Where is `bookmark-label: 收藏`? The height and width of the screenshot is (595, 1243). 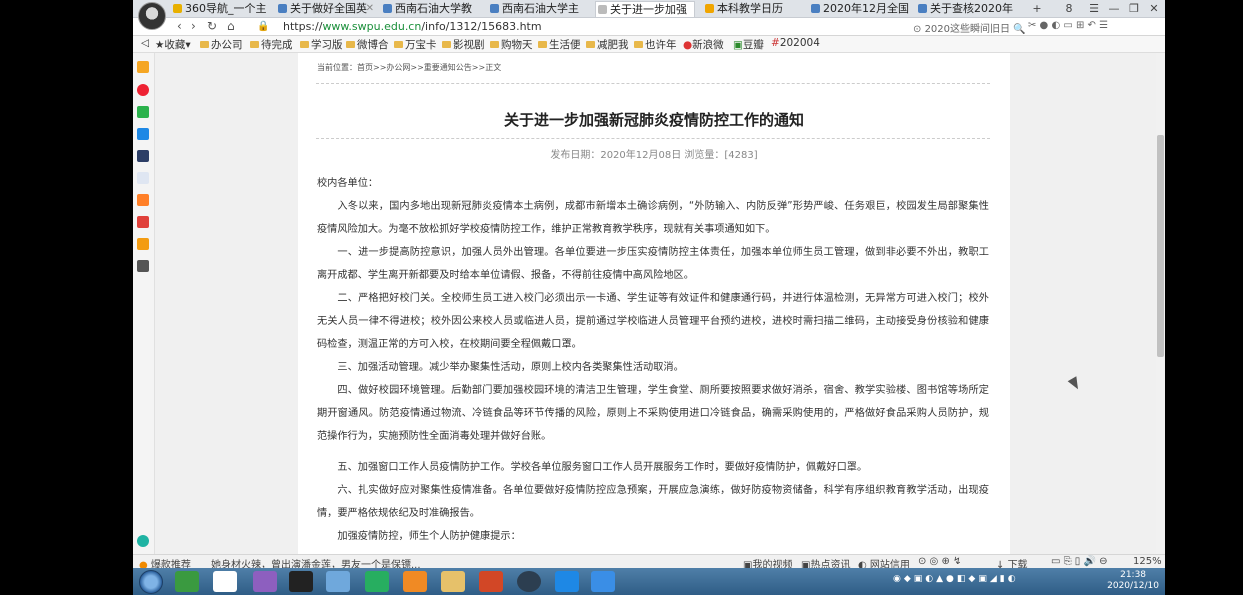 bookmark-label: 收藏 is located at coordinates (175, 45).